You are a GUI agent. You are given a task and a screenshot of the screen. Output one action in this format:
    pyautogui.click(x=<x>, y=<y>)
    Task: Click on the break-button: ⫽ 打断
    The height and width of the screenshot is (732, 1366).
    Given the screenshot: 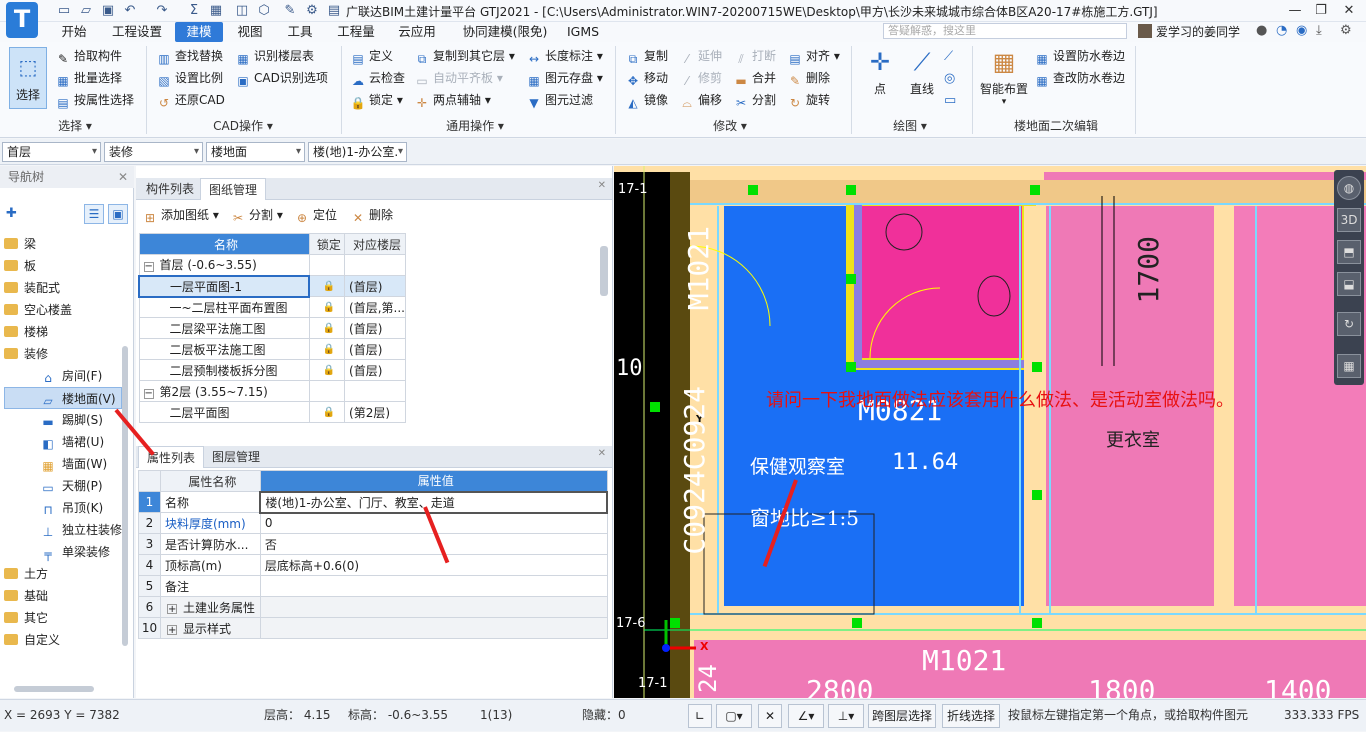 What is the action you would take?
    pyautogui.click(x=754, y=56)
    